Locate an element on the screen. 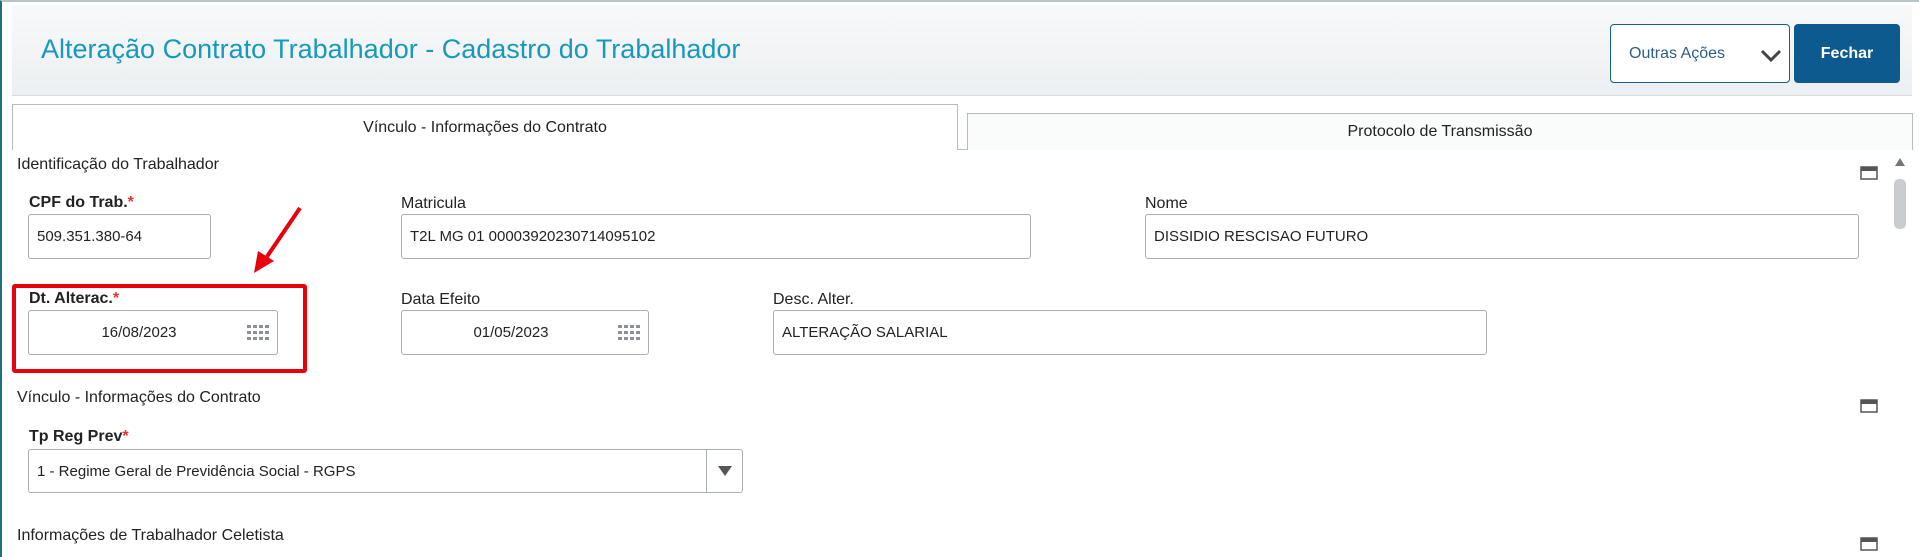  desc-alter-label: Desc. Alter. is located at coordinates (813, 299).